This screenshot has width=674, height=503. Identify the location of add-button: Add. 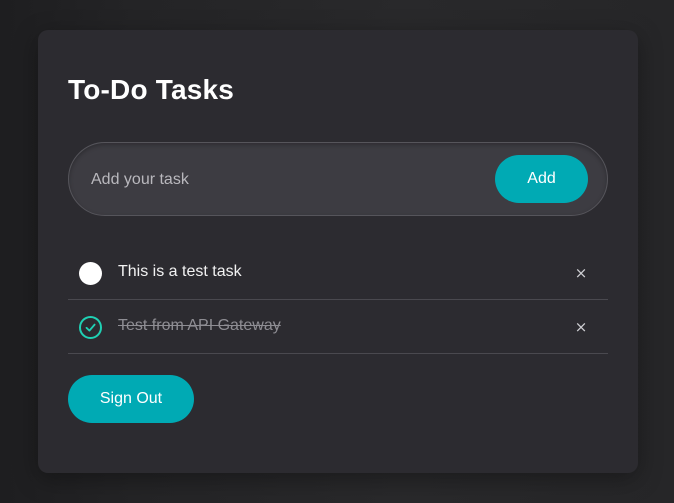
(541, 179).